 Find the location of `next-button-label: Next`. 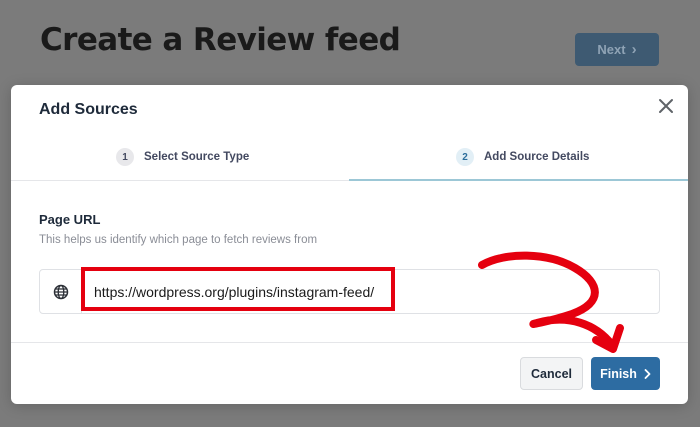

next-button-label: Next is located at coordinates (611, 49).